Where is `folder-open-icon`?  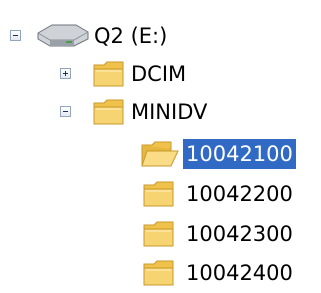 folder-open-icon is located at coordinates (160, 154).